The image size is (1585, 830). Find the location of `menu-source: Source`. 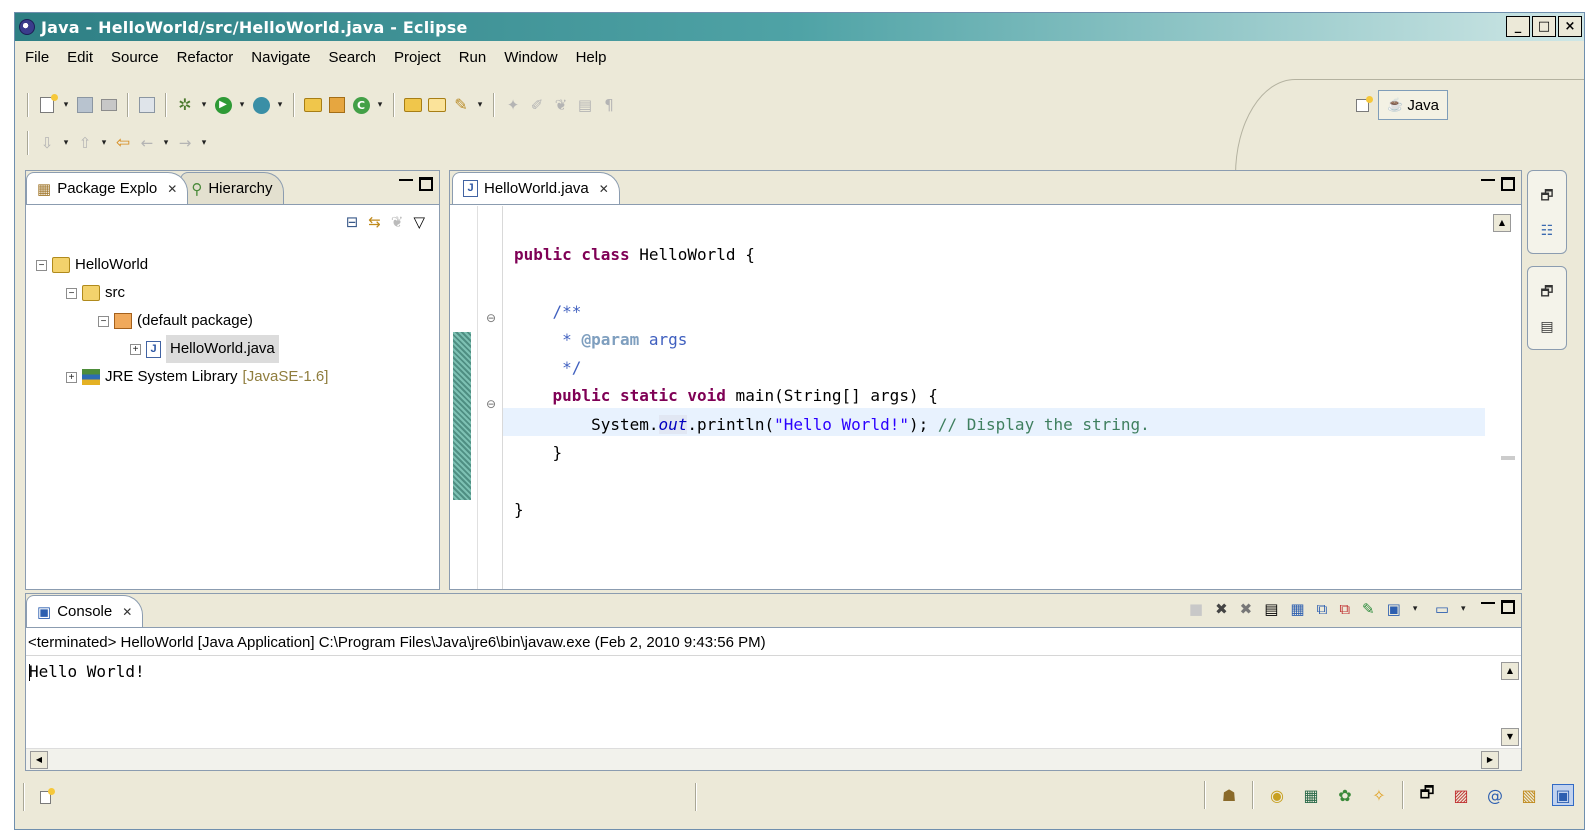

menu-source: Source is located at coordinates (135, 57).